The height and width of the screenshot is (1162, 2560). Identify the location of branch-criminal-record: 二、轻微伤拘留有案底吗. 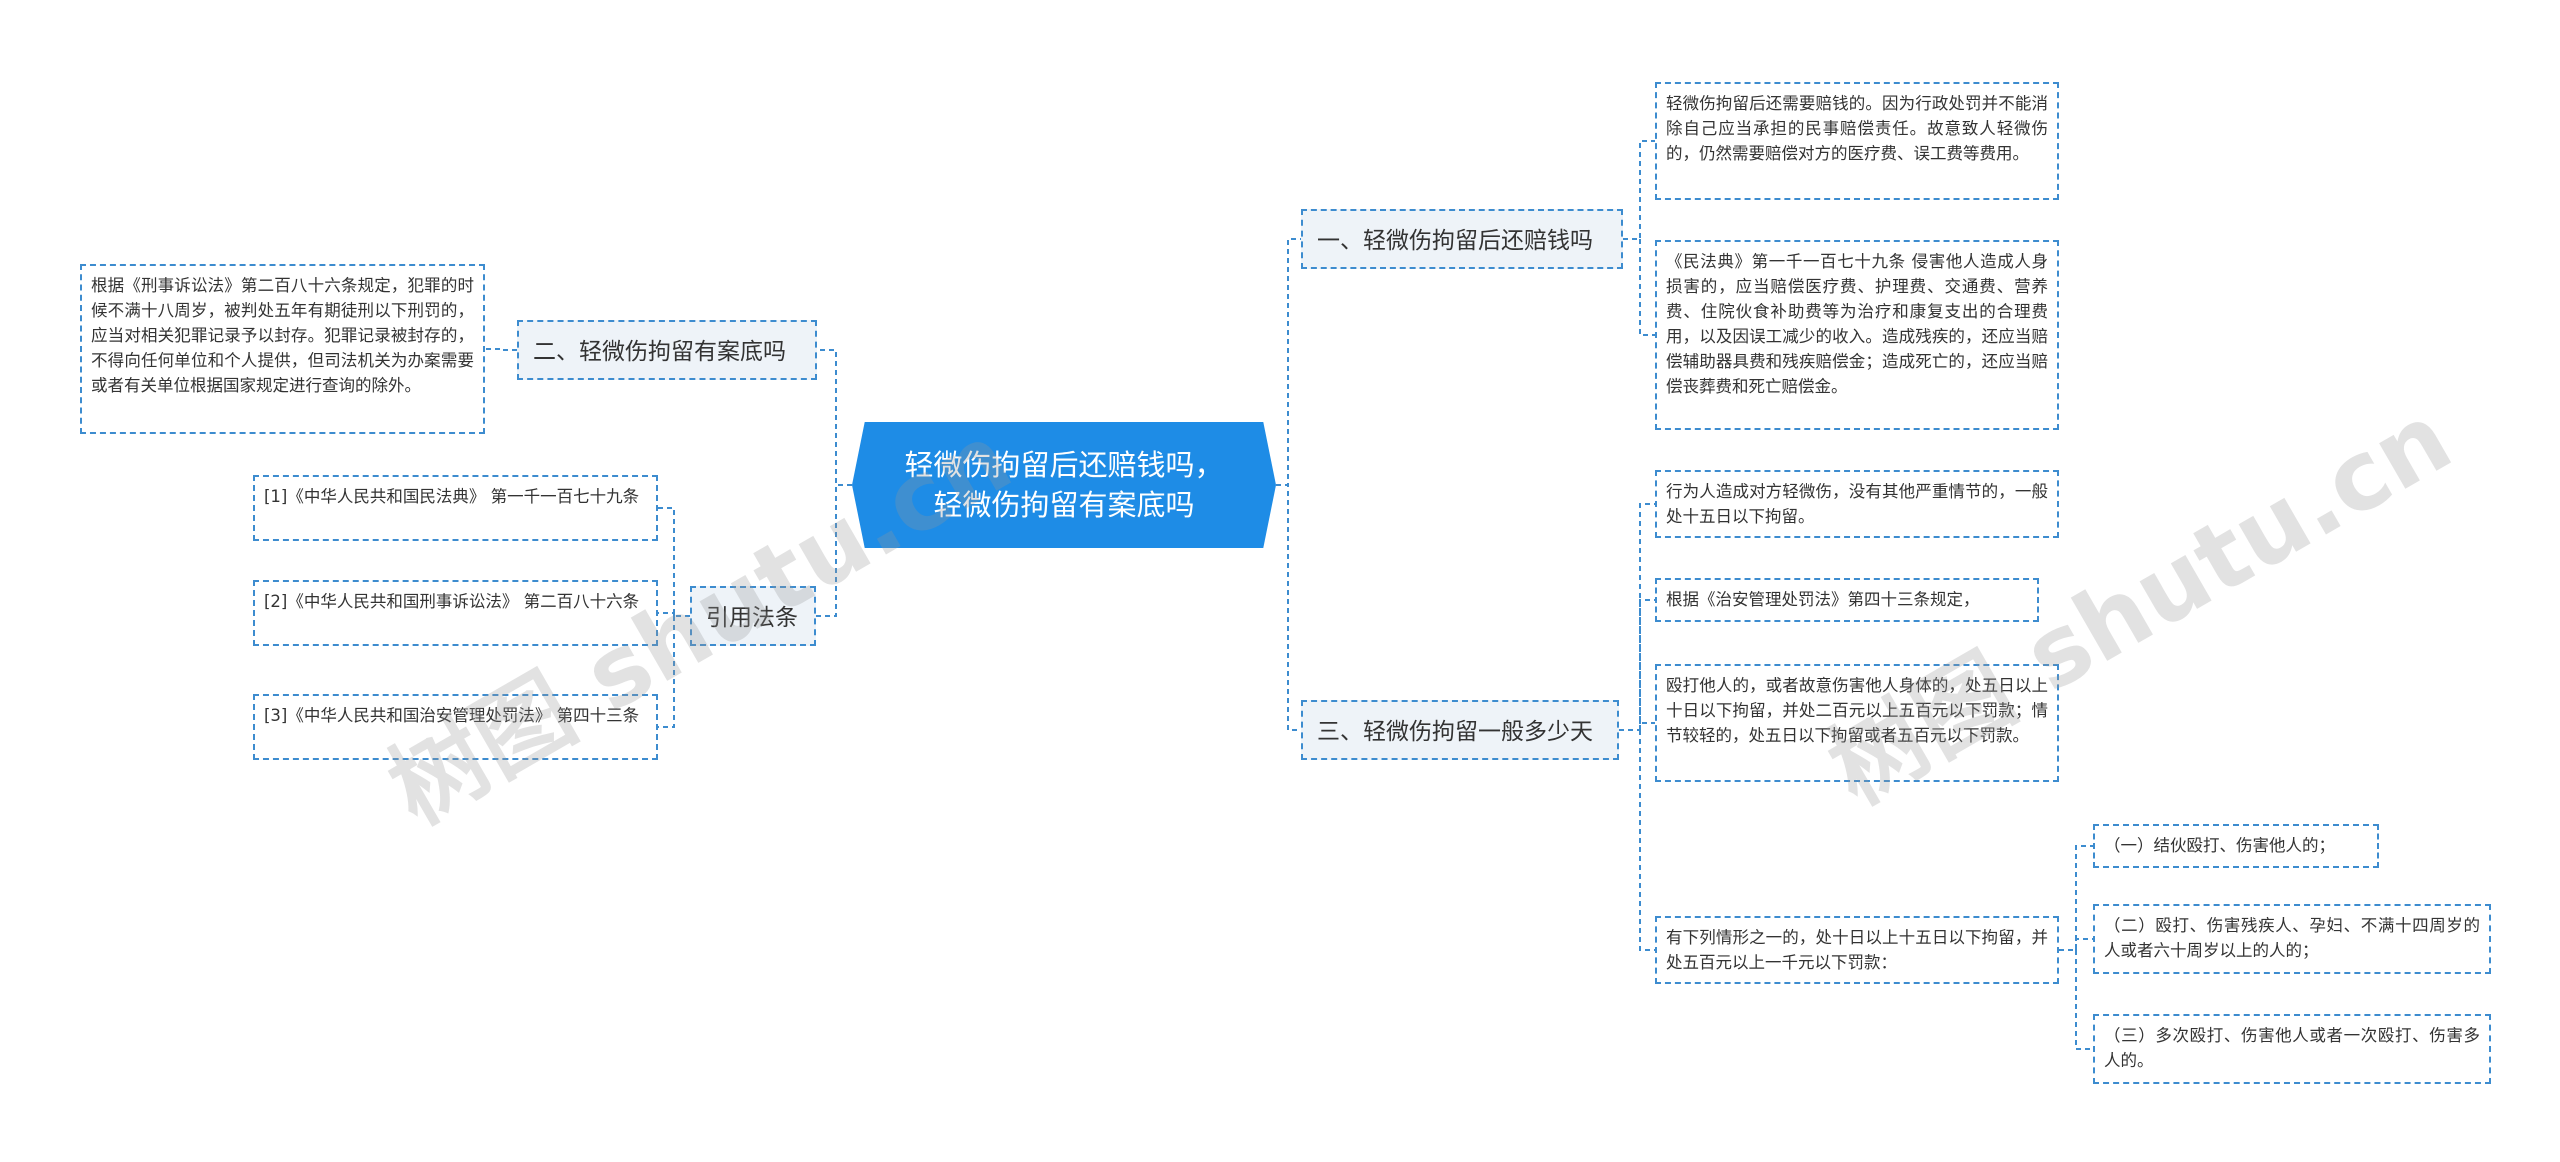
(667, 350).